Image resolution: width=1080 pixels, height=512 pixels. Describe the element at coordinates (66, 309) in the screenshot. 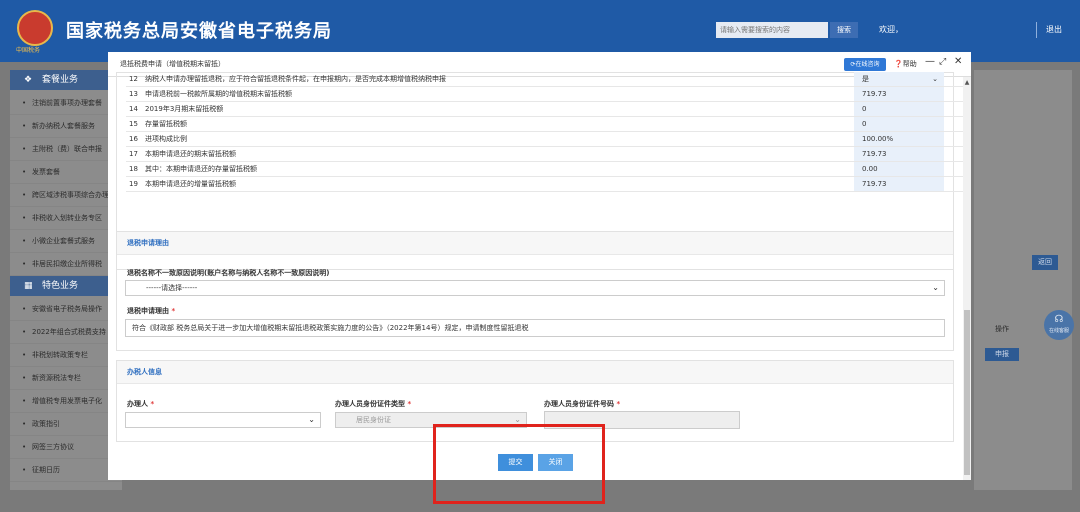

I see `sidebar-item: • 安徽省电子税务局操作` at that location.